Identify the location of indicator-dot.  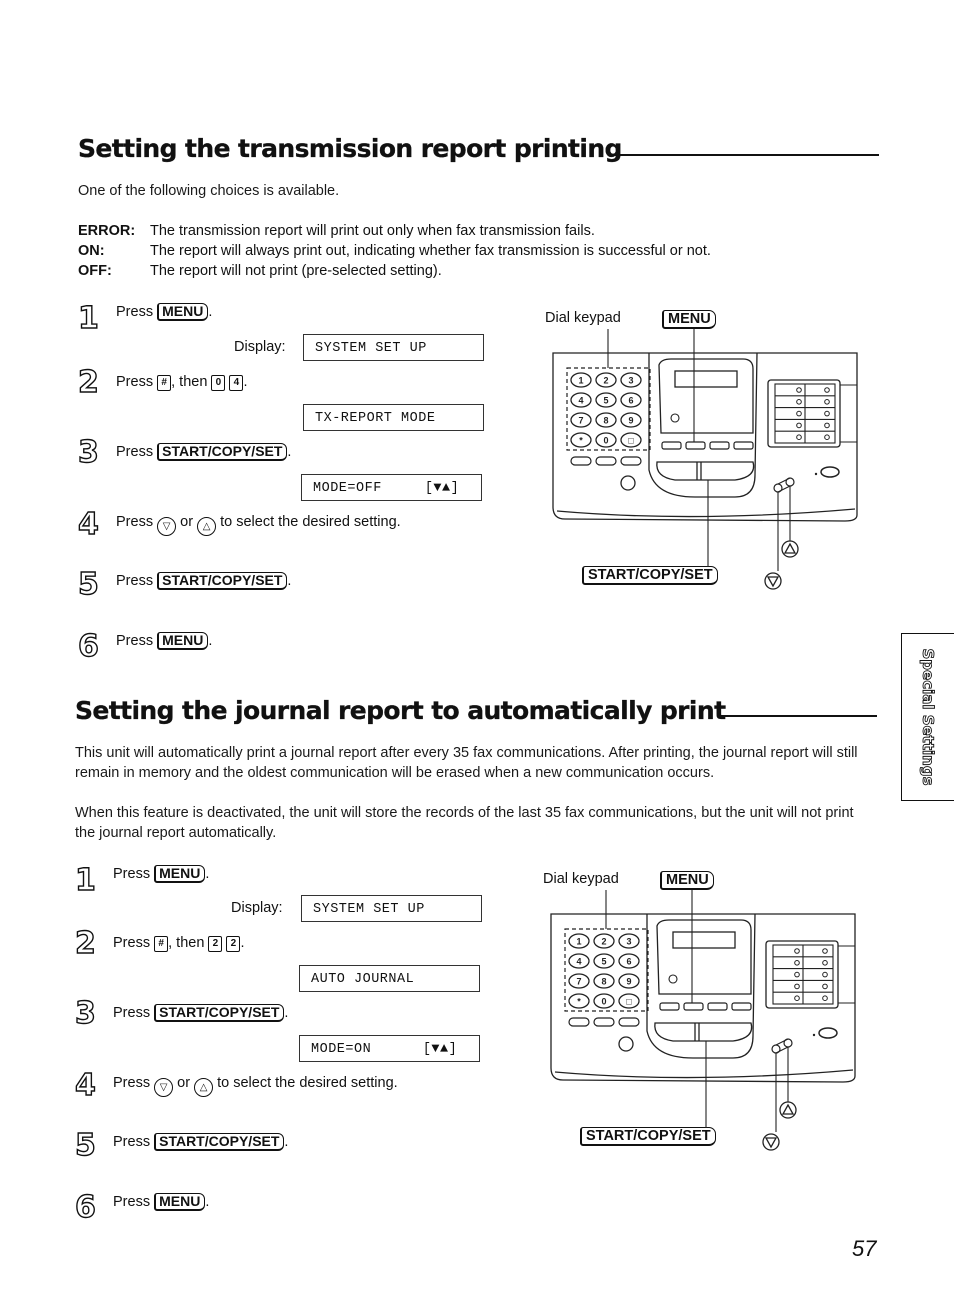
(816, 474).